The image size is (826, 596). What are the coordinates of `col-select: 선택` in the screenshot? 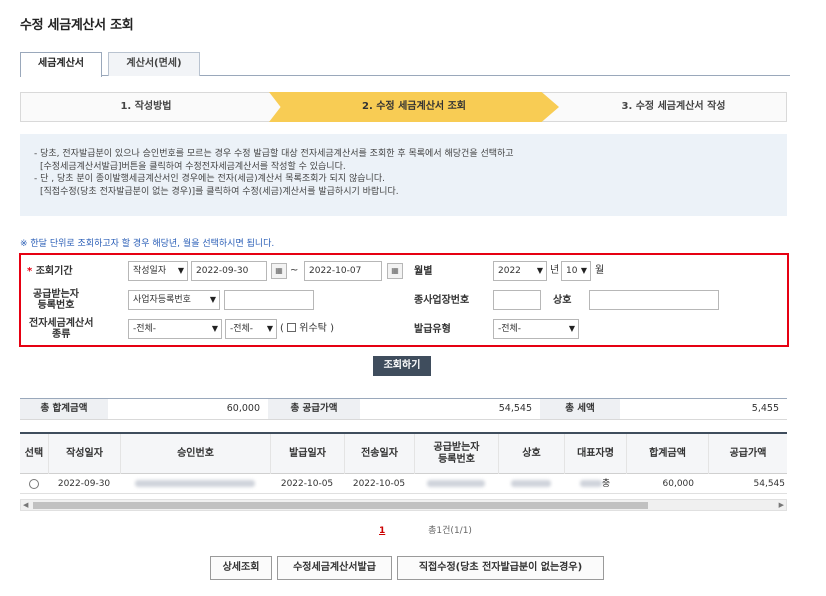 It's located at (34, 453).